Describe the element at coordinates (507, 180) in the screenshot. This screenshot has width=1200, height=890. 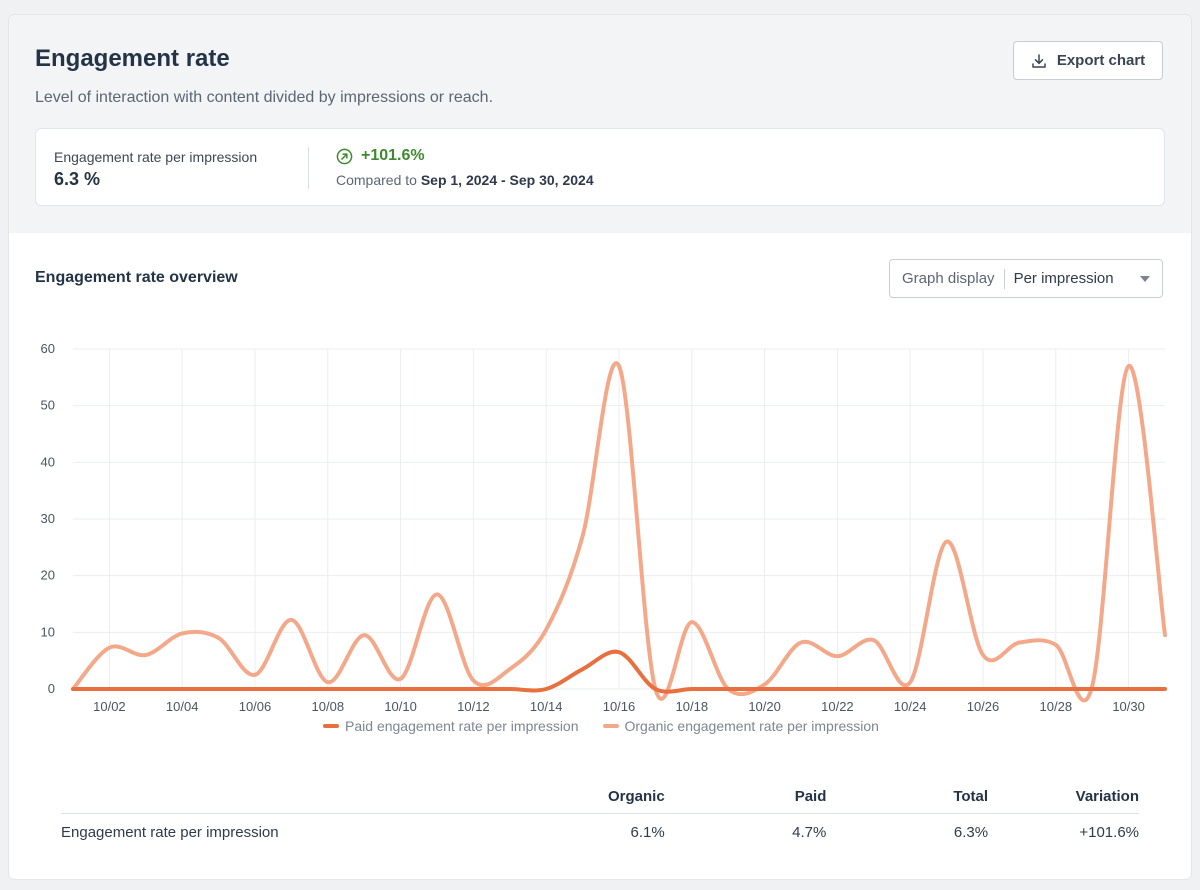
I see `compare-range: Sep 1, 2024 - Sep 30, 2024` at that location.